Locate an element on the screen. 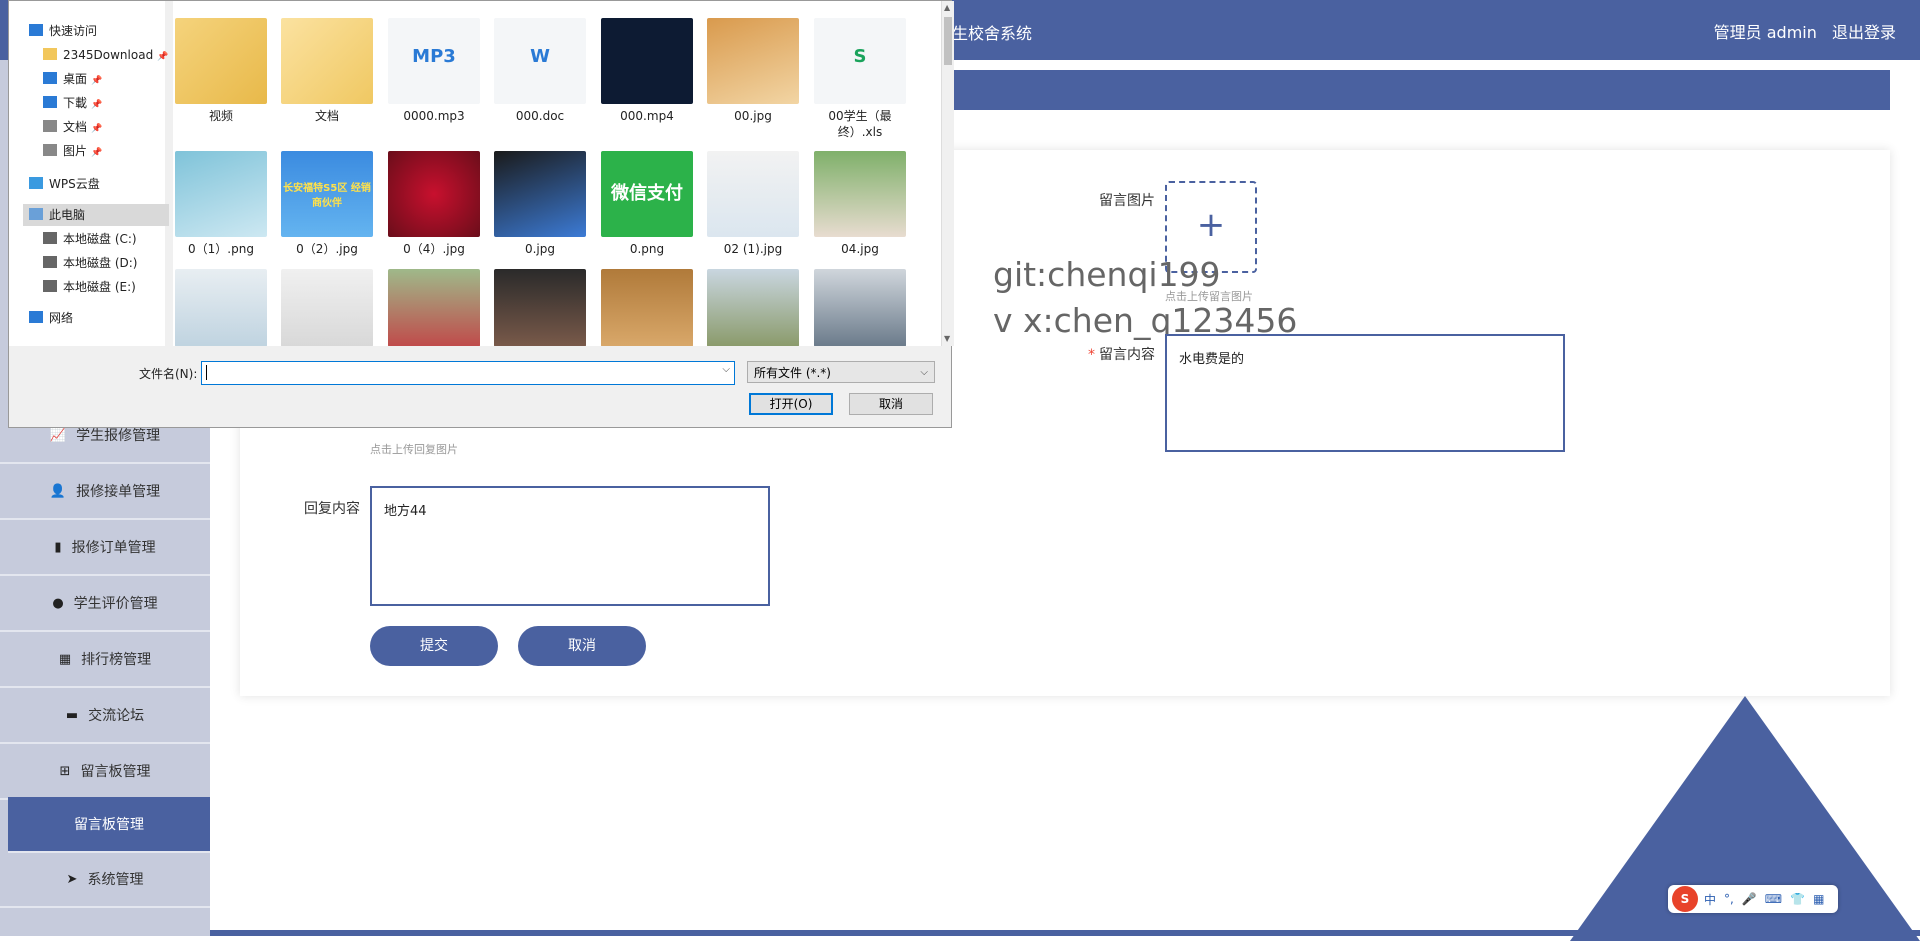 The image size is (1920, 941). ime-toolbar: S 中 °, 🎤 ⌨ 👕 ▦ is located at coordinates (1753, 899).